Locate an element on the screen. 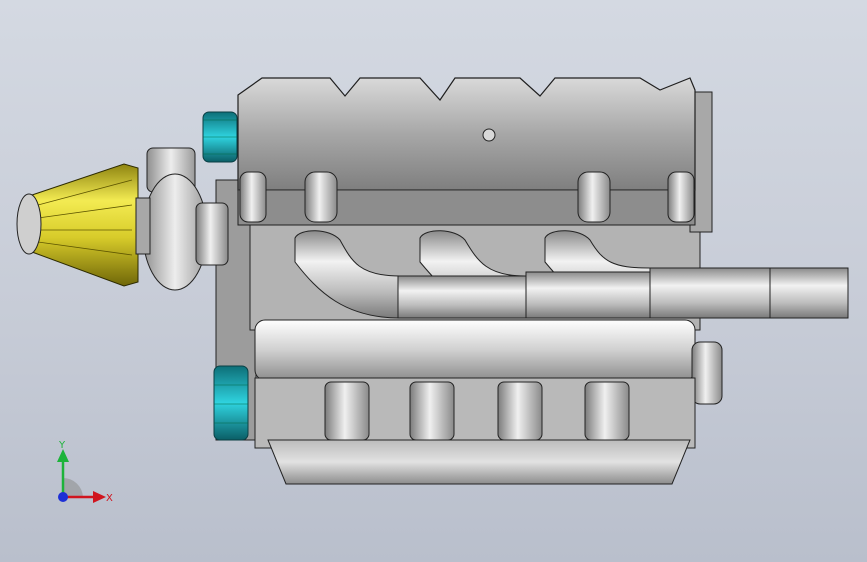 This screenshot has height=562, width=867. oil-pan is located at coordinates (479, 462).